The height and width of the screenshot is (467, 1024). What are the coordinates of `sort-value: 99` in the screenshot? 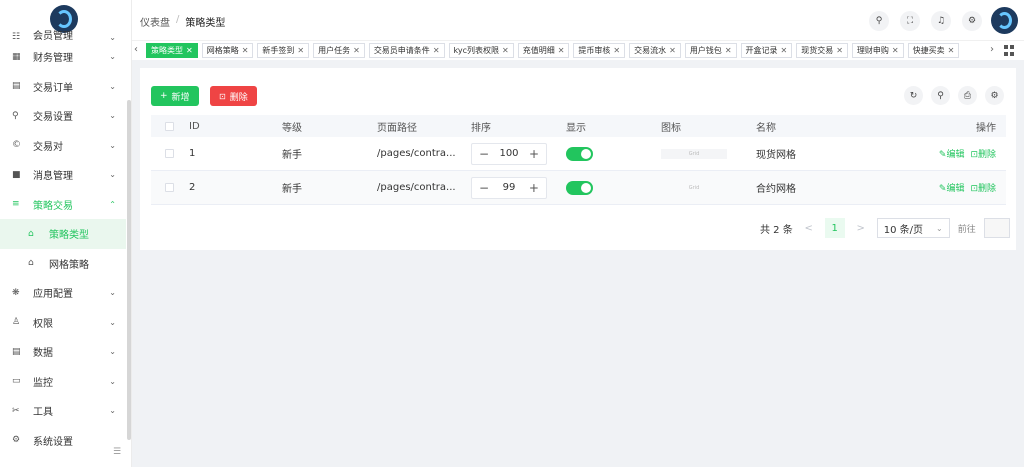 It's located at (509, 187).